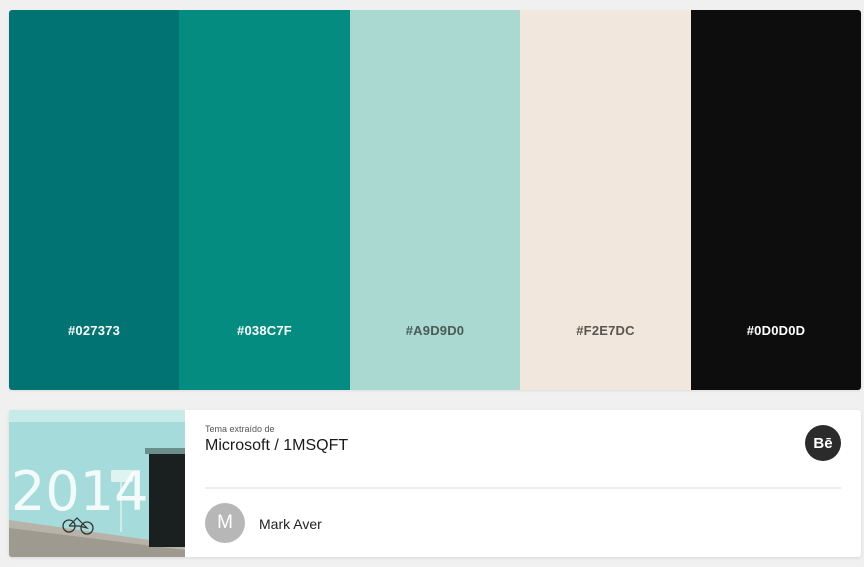 Image resolution: width=864 pixels, height=567 pixels. I want to click on swatch-3: #A9D9D0, so click(435, 200).